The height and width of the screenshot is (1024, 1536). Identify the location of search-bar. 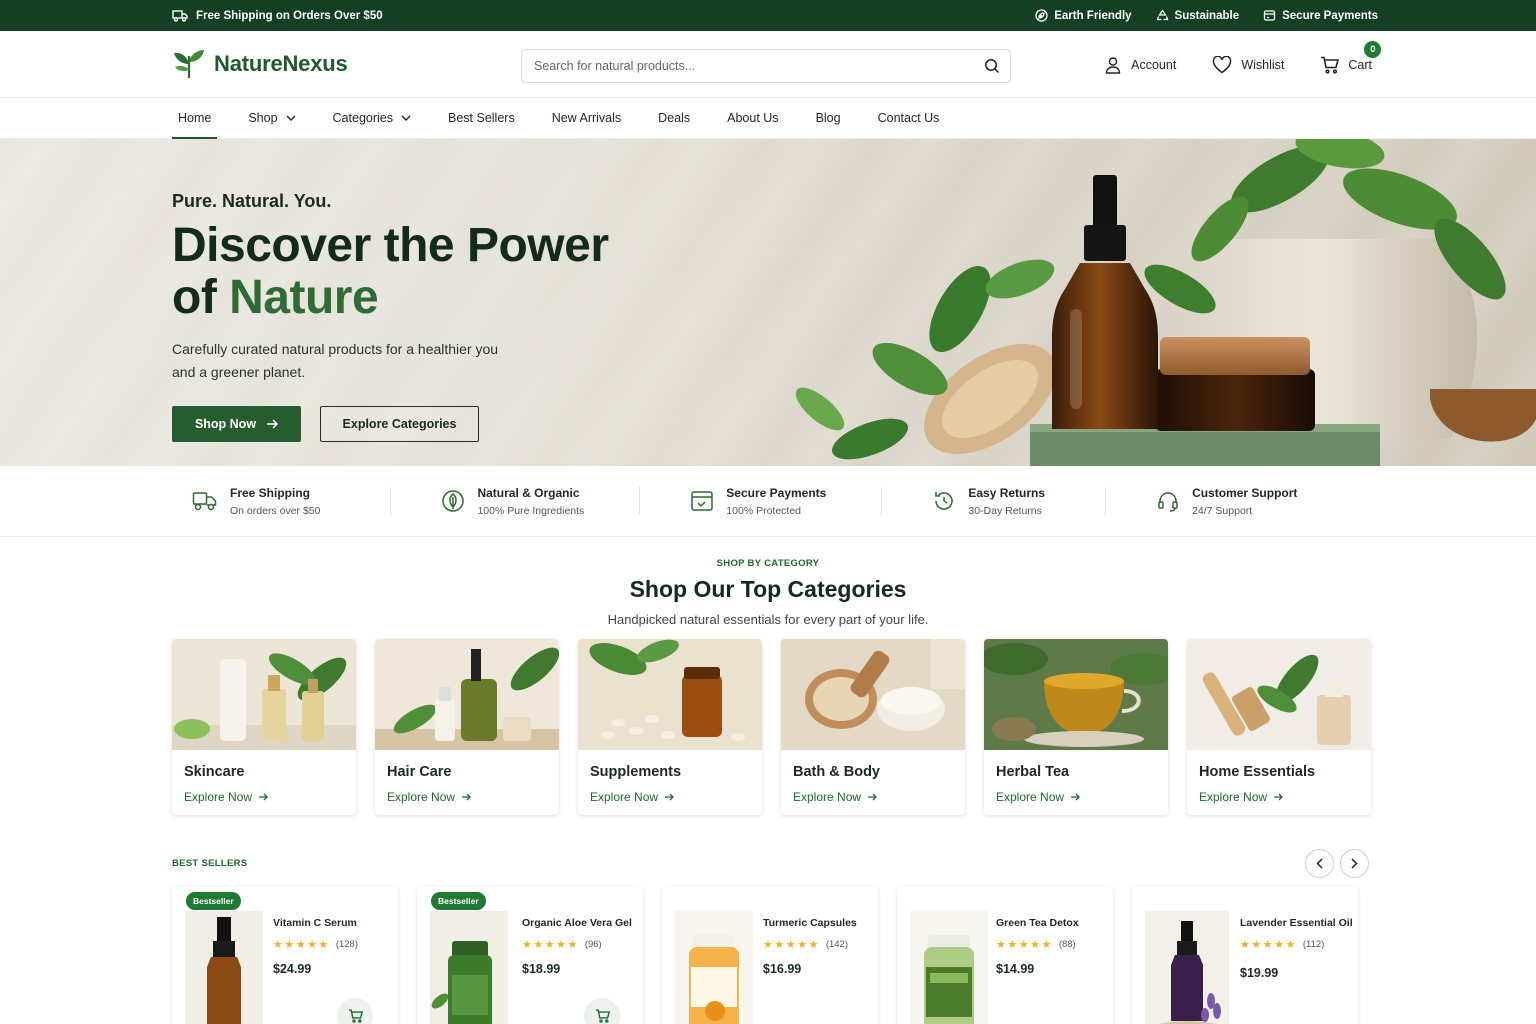
(766, 66).